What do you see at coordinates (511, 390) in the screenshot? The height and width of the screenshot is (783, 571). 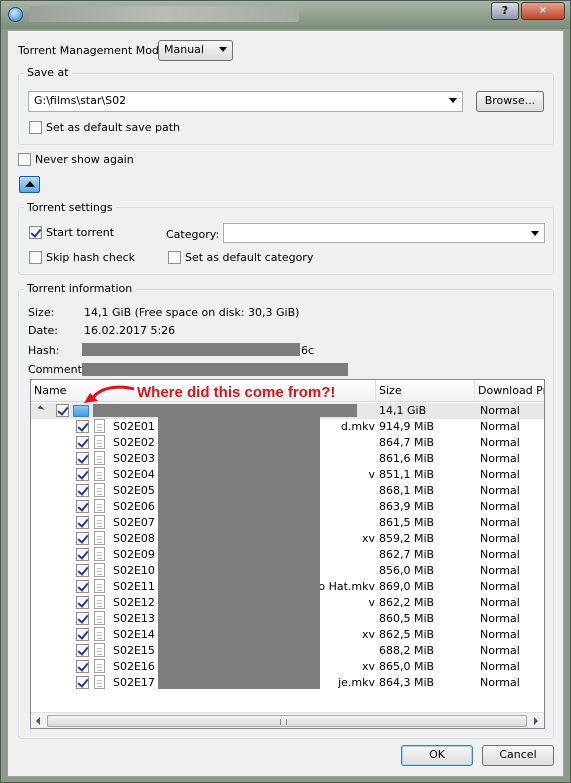 I see `column-priority: Download Prio` at bounding box center [511, 390].